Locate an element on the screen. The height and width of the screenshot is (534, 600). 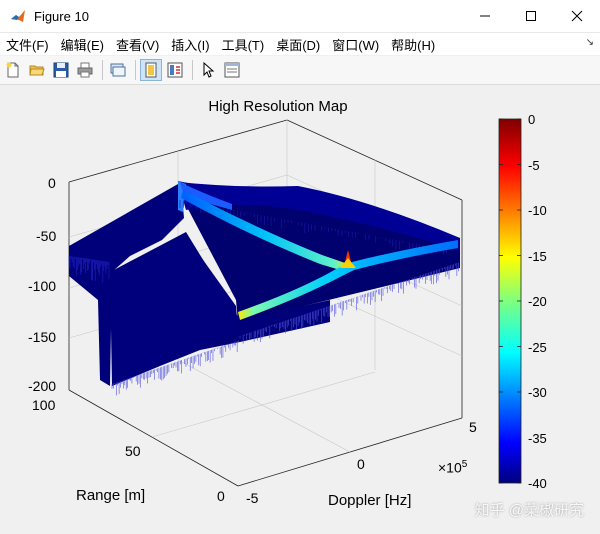
colorbar-tick-label: -30 is located at coordinates (537, 392).